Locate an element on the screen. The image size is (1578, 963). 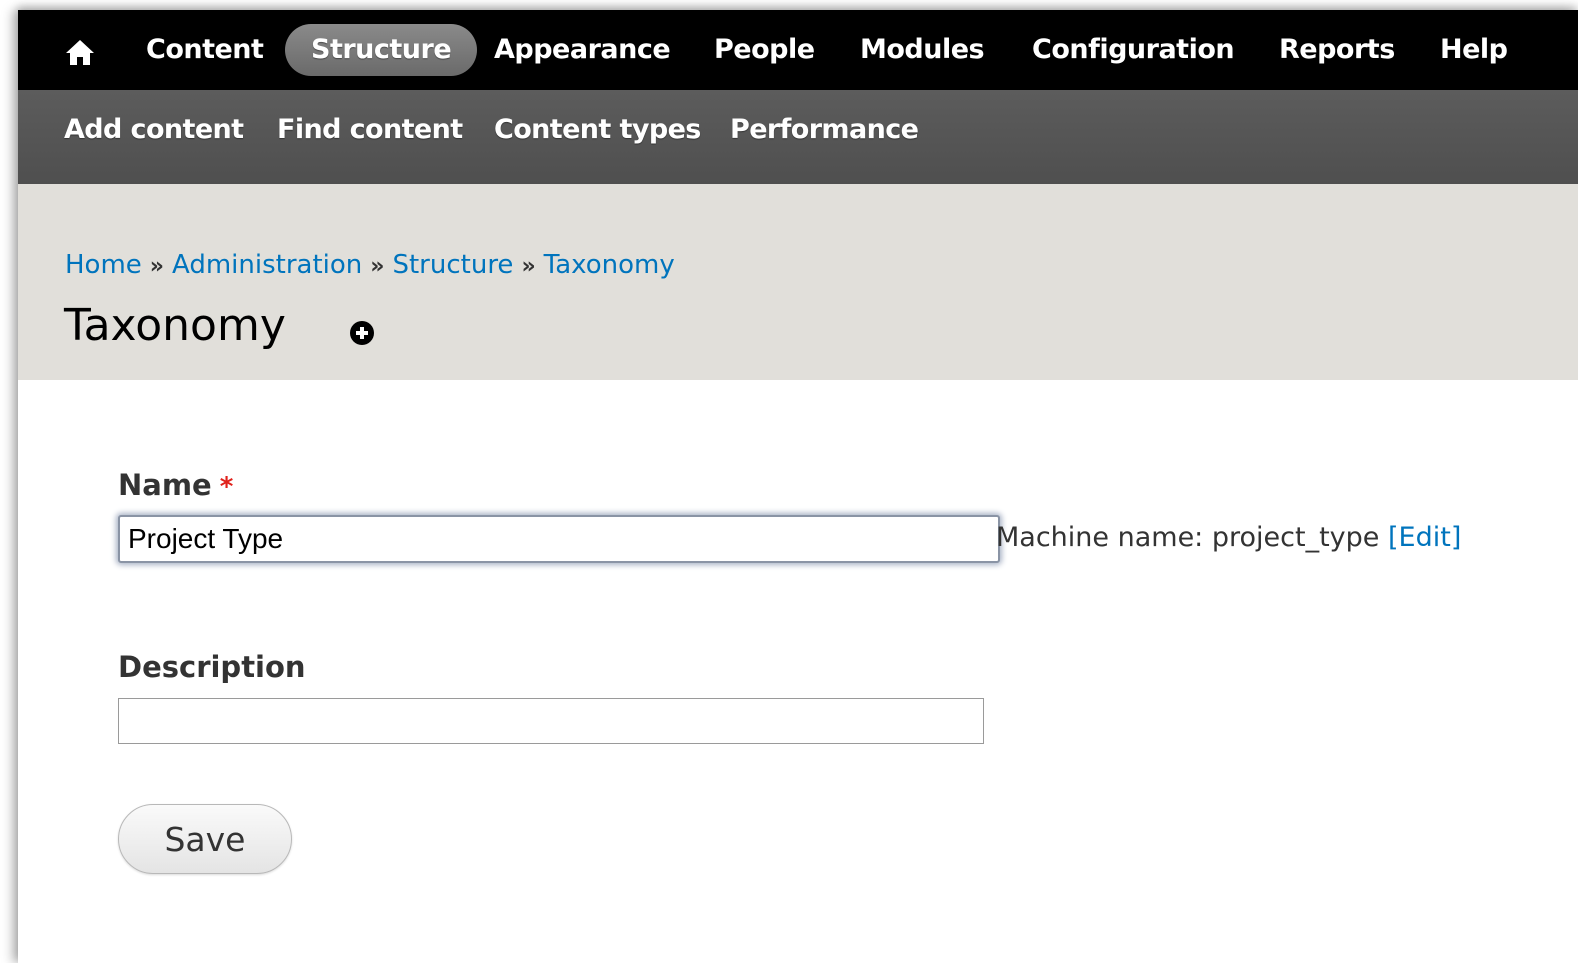
breadcrumb-home: Home is located at coordinates (103, 265).